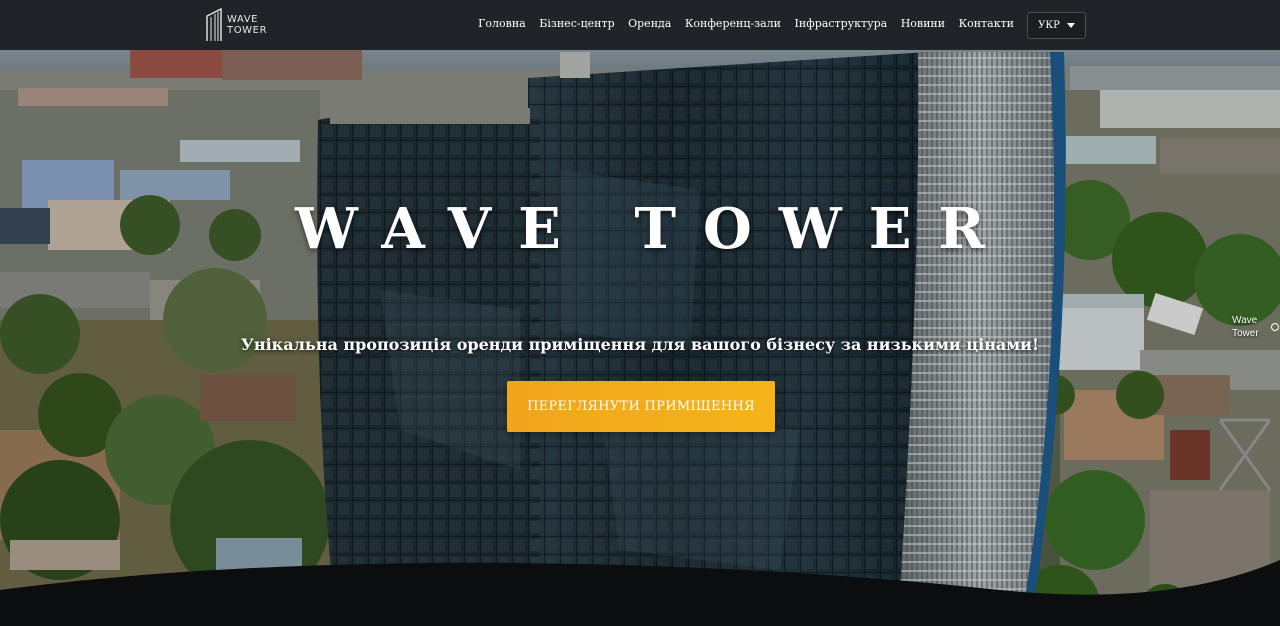 This screenshot has width=1280, height=626. I want to click on nav-contacts: Контакти, so click(986, 23).